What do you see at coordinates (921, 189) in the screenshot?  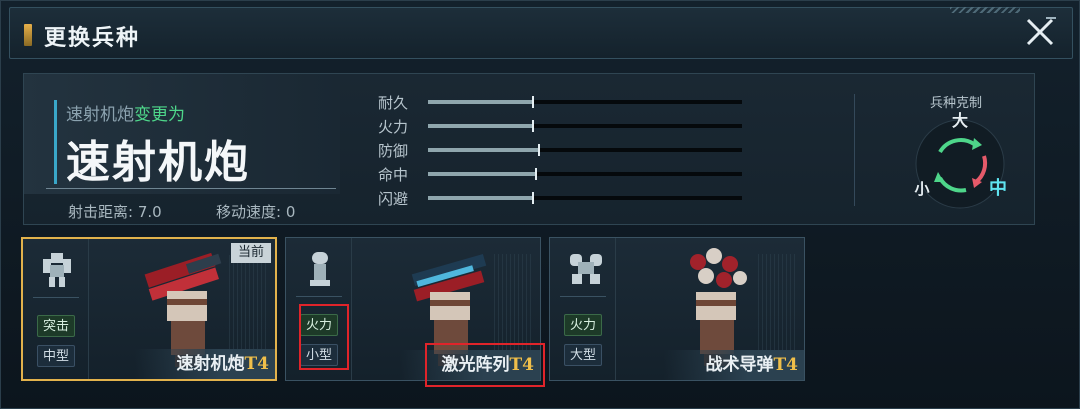 I see `counter-small-label: 小` at bounding box center [921, 189].